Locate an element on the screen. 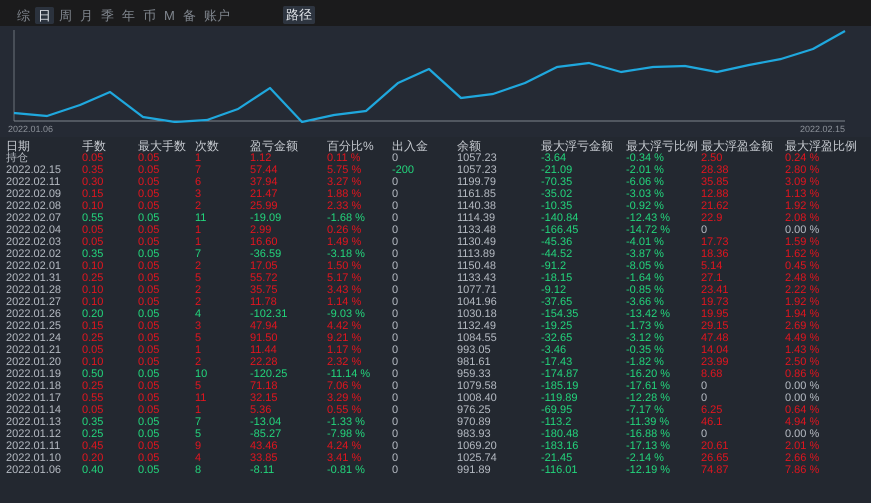  table-cell-text: 5.17 % is located at coordinates (344, 278).